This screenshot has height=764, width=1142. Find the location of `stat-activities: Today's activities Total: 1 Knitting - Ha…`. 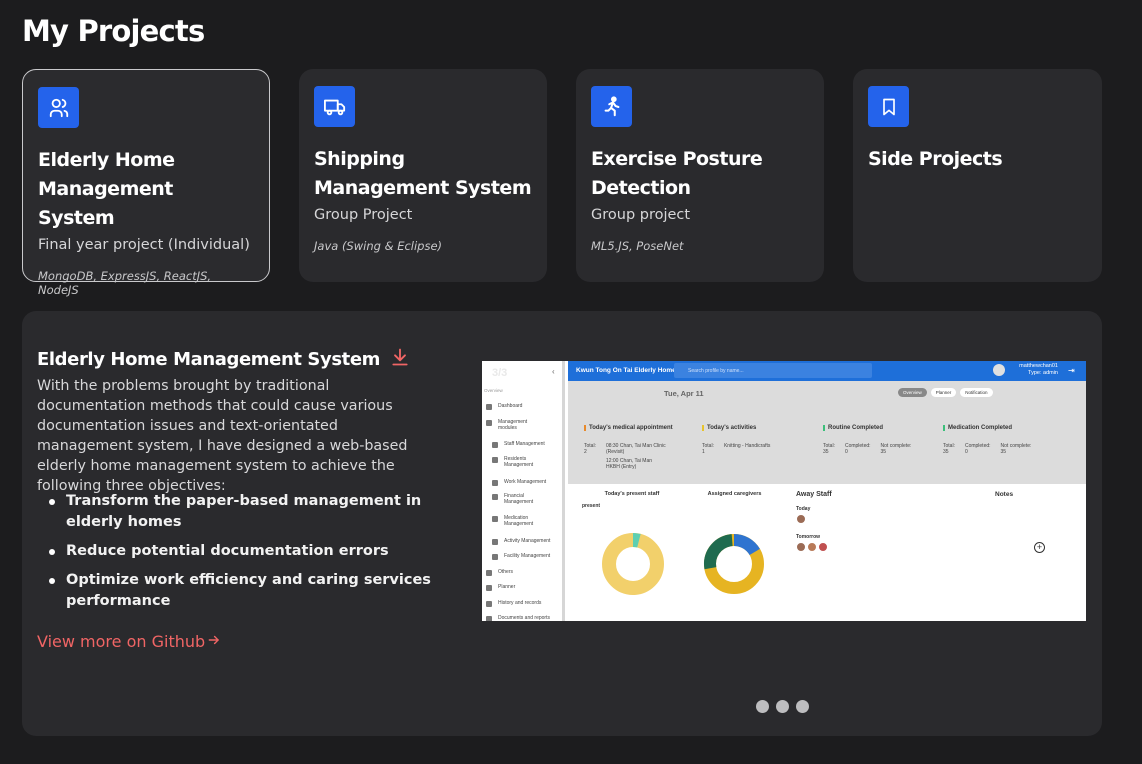

stat-activities: Today's activities Total: 1 Knitting - Ha… is located at coordinates (736, 440).